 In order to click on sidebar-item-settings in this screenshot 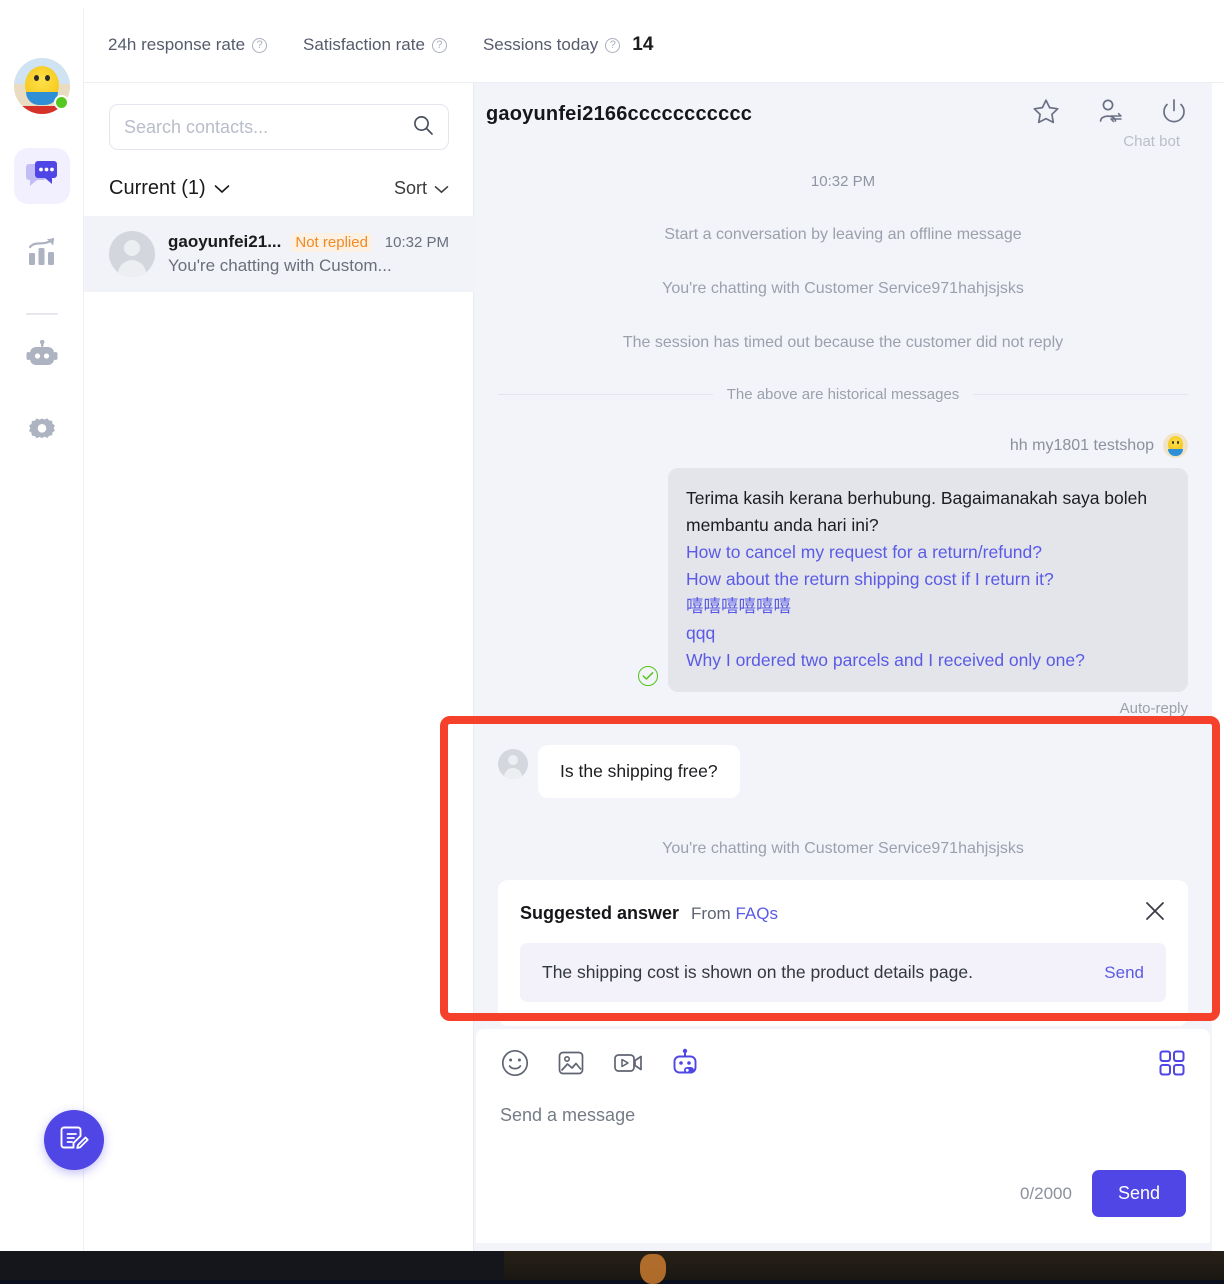, I will do `click(42, 433)`.